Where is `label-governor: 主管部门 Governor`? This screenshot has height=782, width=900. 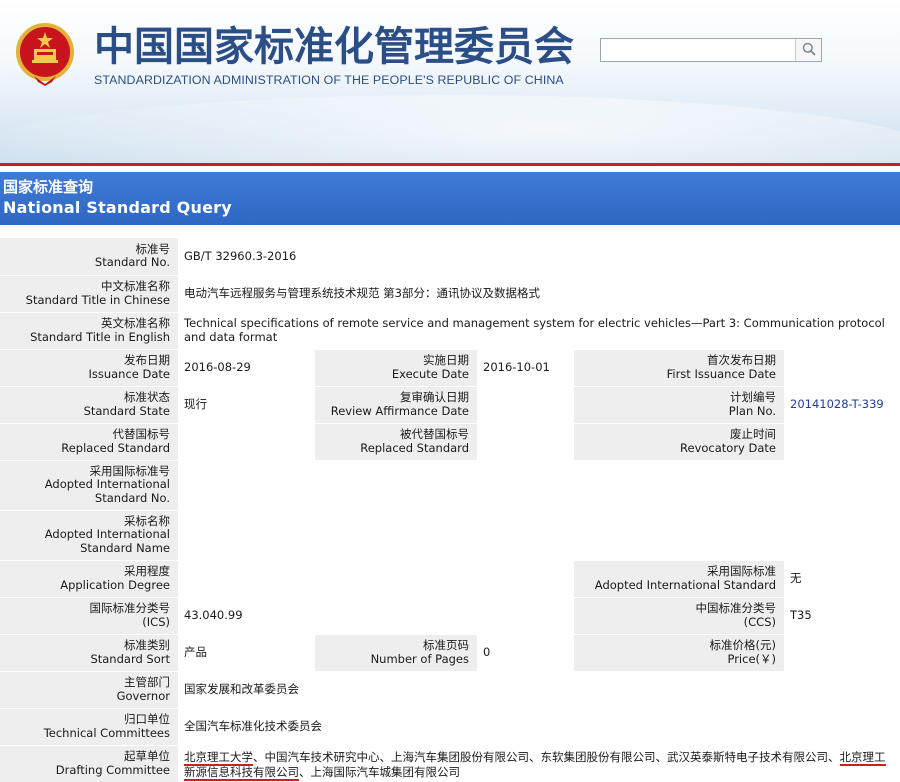 label-governor: 主管部门 Governor is located at coordinates (89, 690).